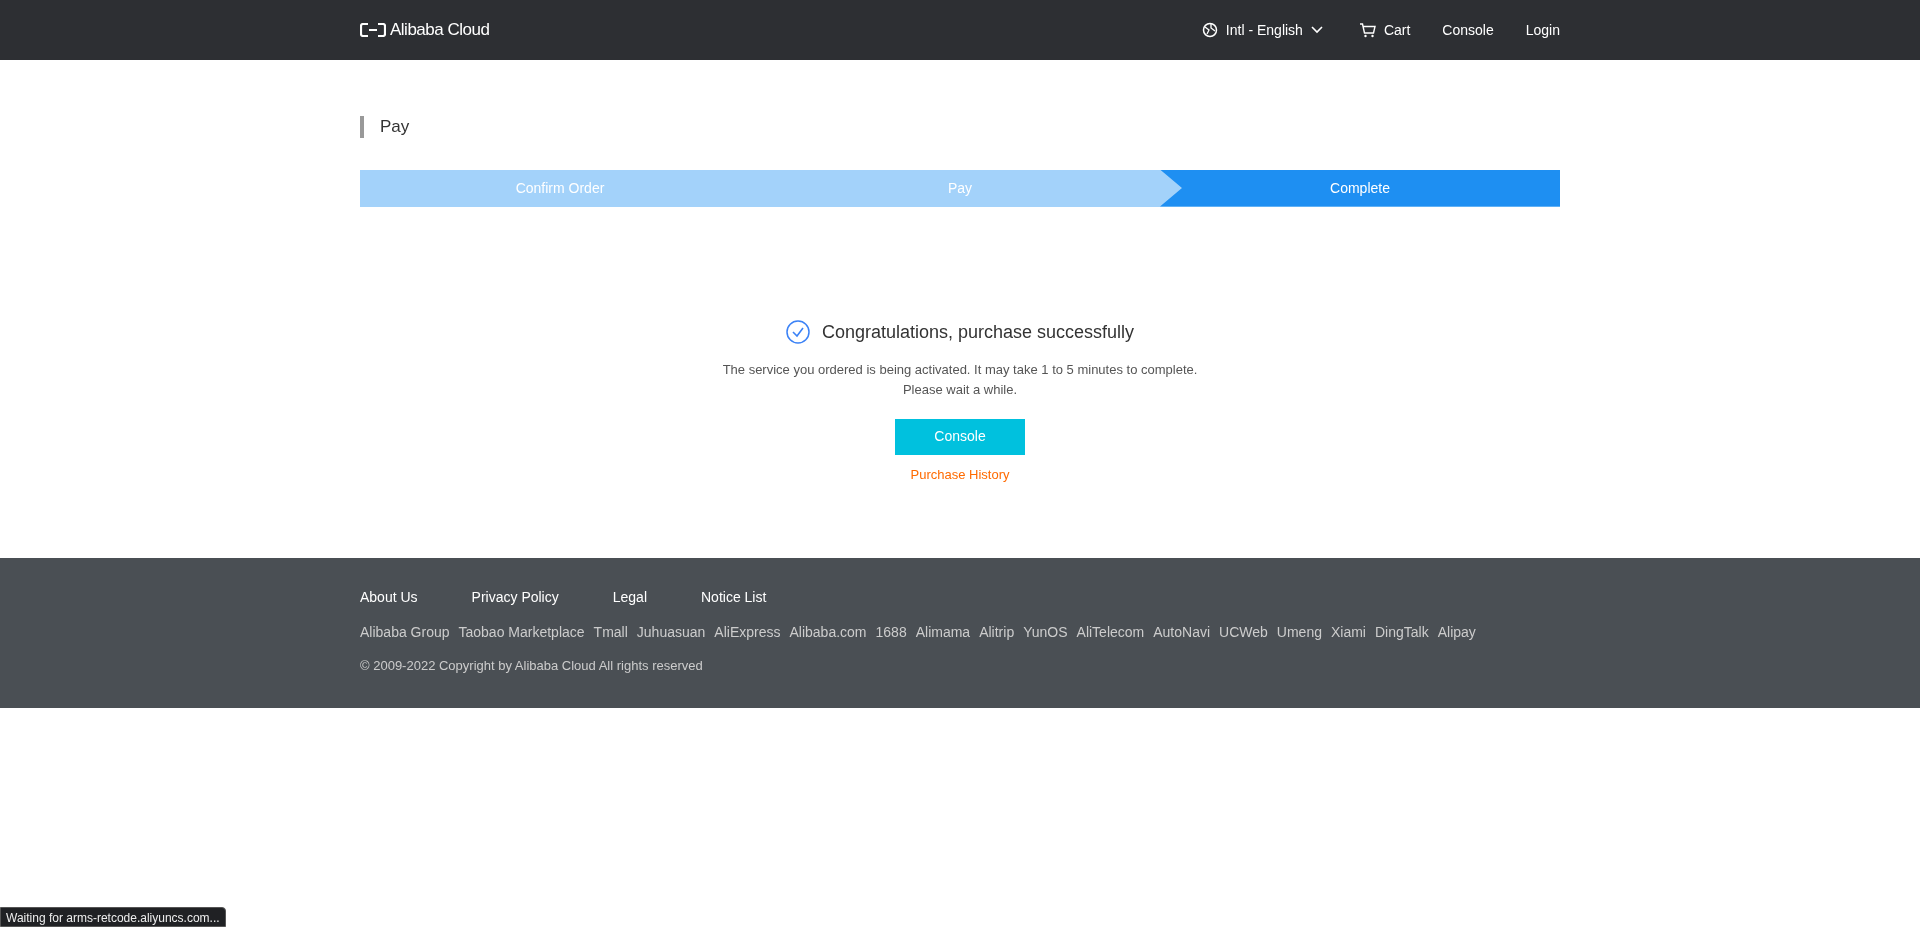  What do you see at coordinates (1243, 632) in the screenshot?
I see `site-link: UCWeb` at bounding box center [1243, 632].